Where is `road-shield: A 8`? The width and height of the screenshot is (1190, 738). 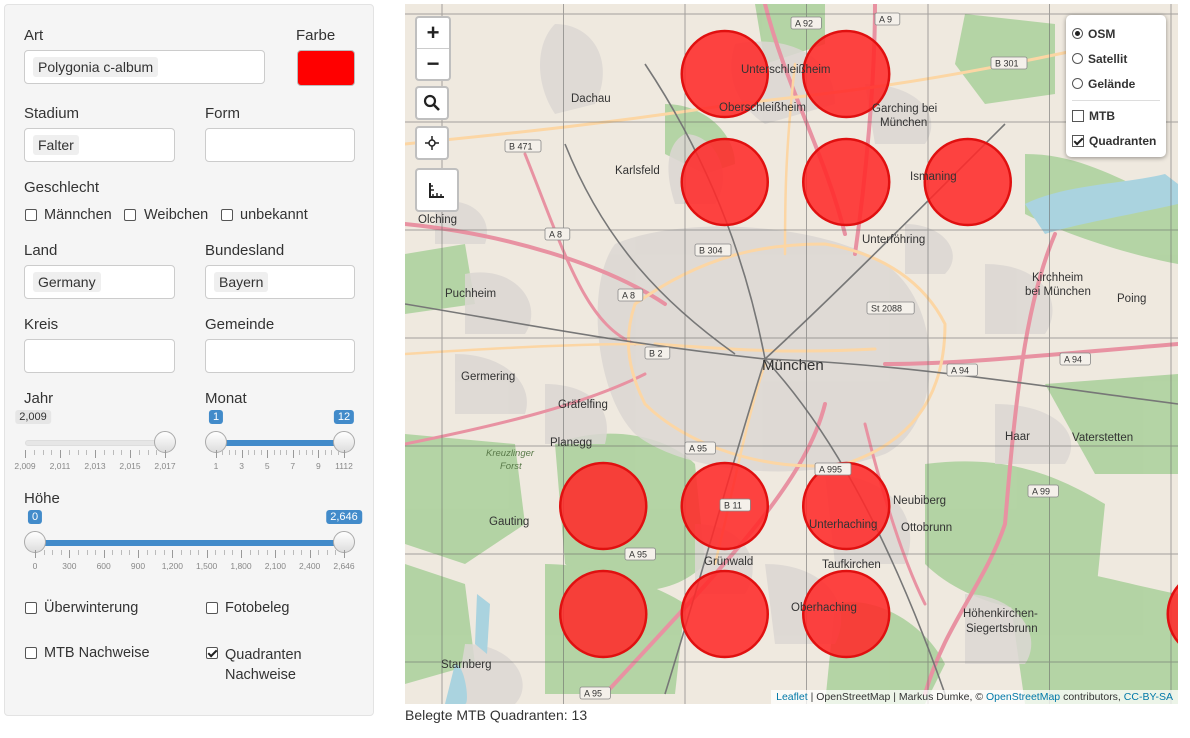 road-shield: A 8 is located at coordinates (630, 295).